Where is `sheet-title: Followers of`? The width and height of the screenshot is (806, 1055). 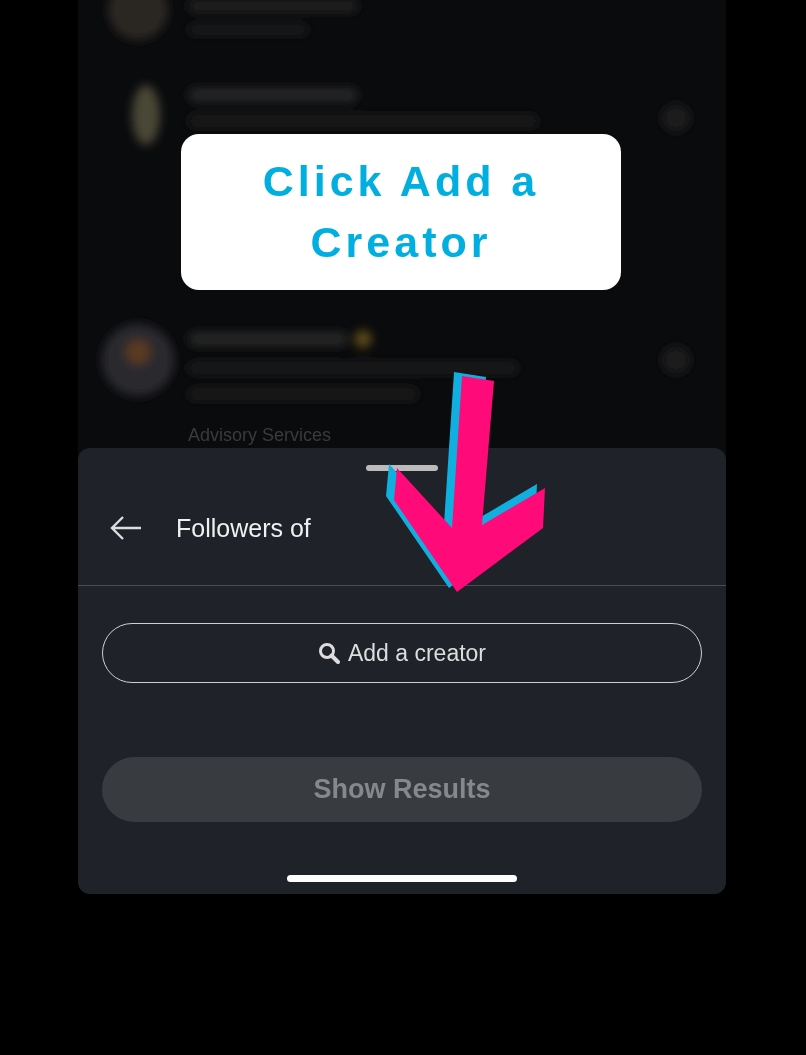
sheet-title: Followers of is located at coordinates (243, 528).